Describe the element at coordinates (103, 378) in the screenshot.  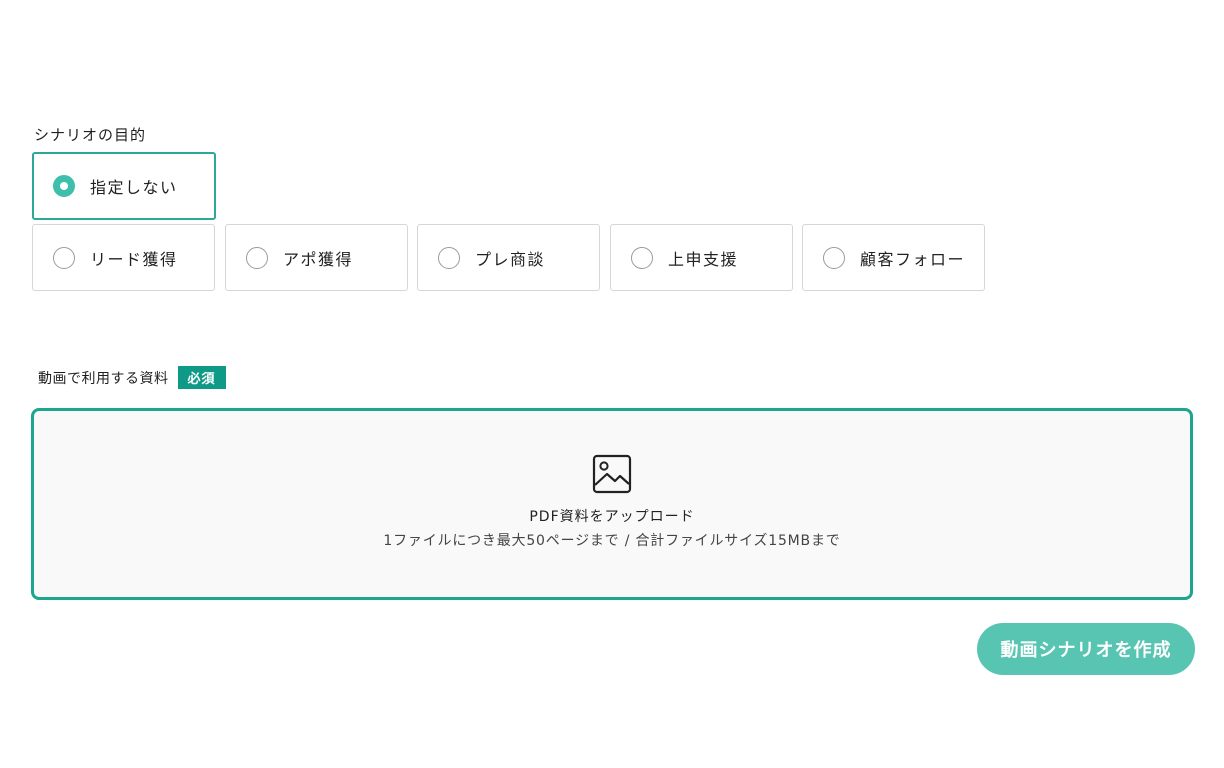
I see `upload-label: 動画で利用する資料` at that location.